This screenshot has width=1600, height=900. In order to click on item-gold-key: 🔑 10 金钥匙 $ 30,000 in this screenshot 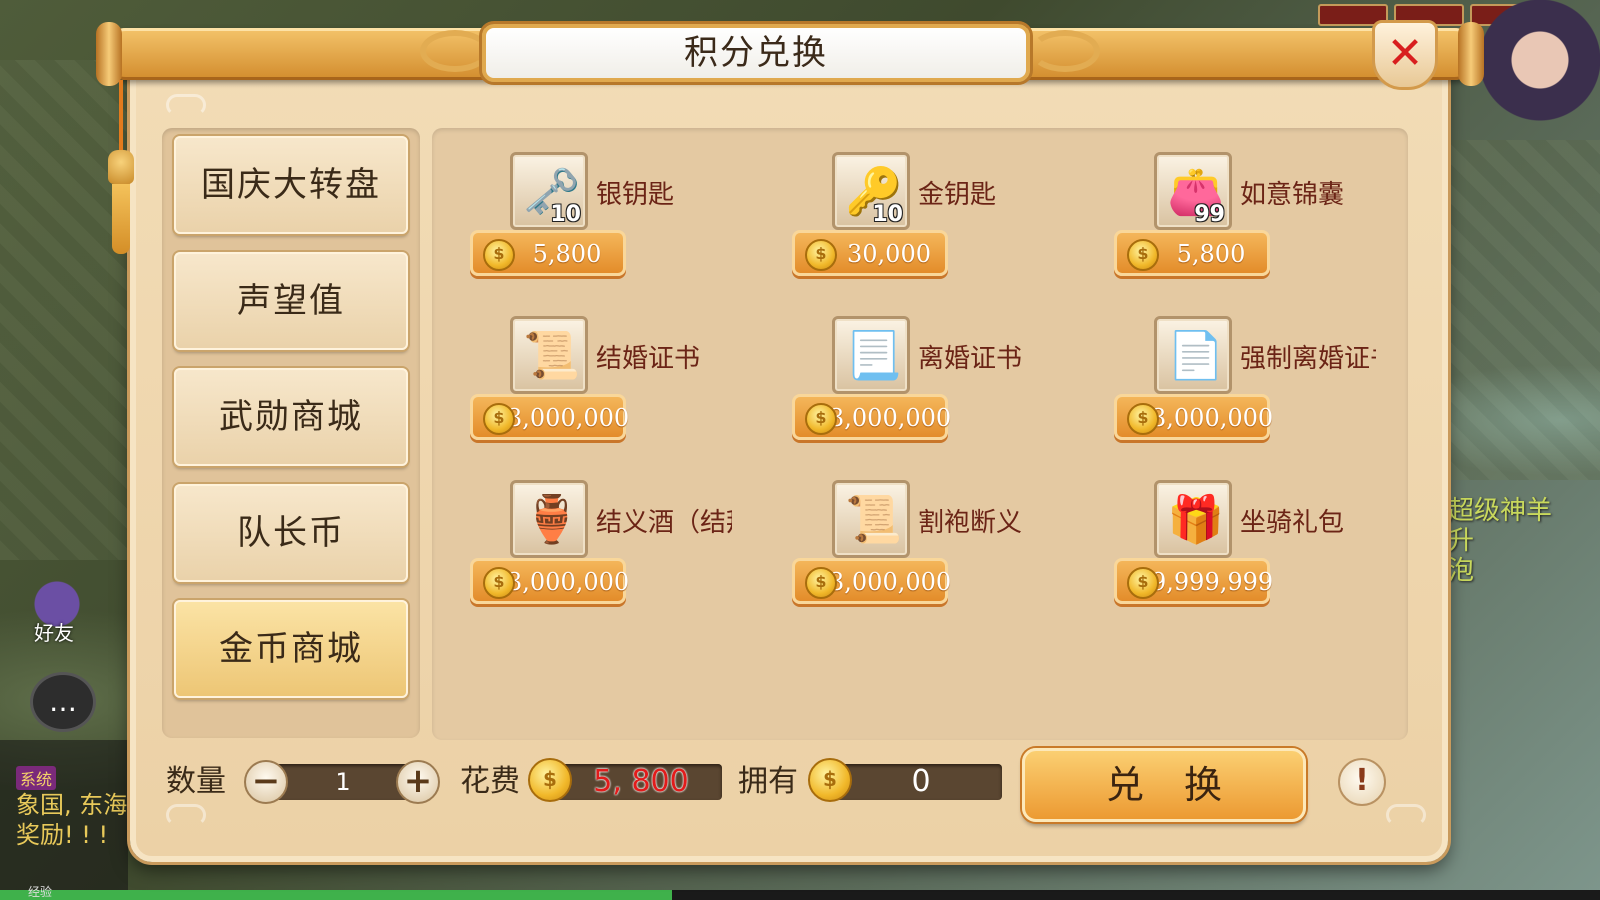, I will do `click(904, 202)`.